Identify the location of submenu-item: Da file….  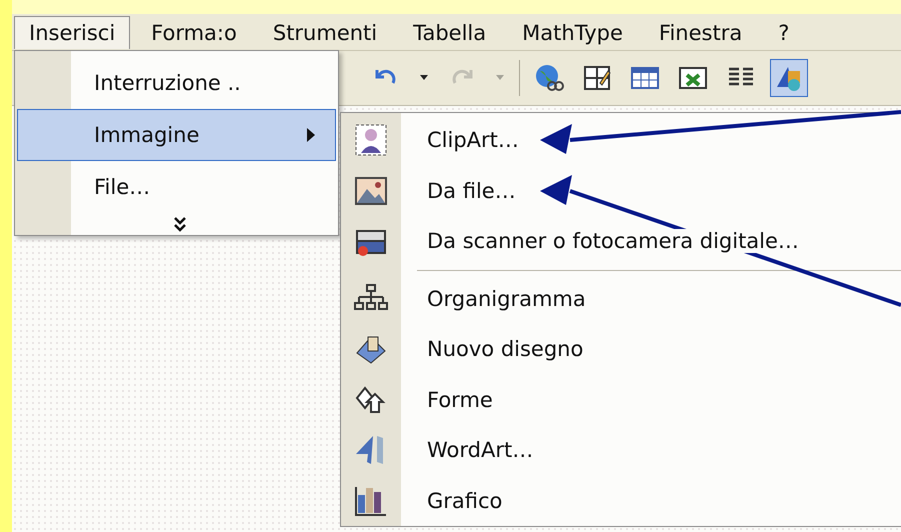
(621, 191).